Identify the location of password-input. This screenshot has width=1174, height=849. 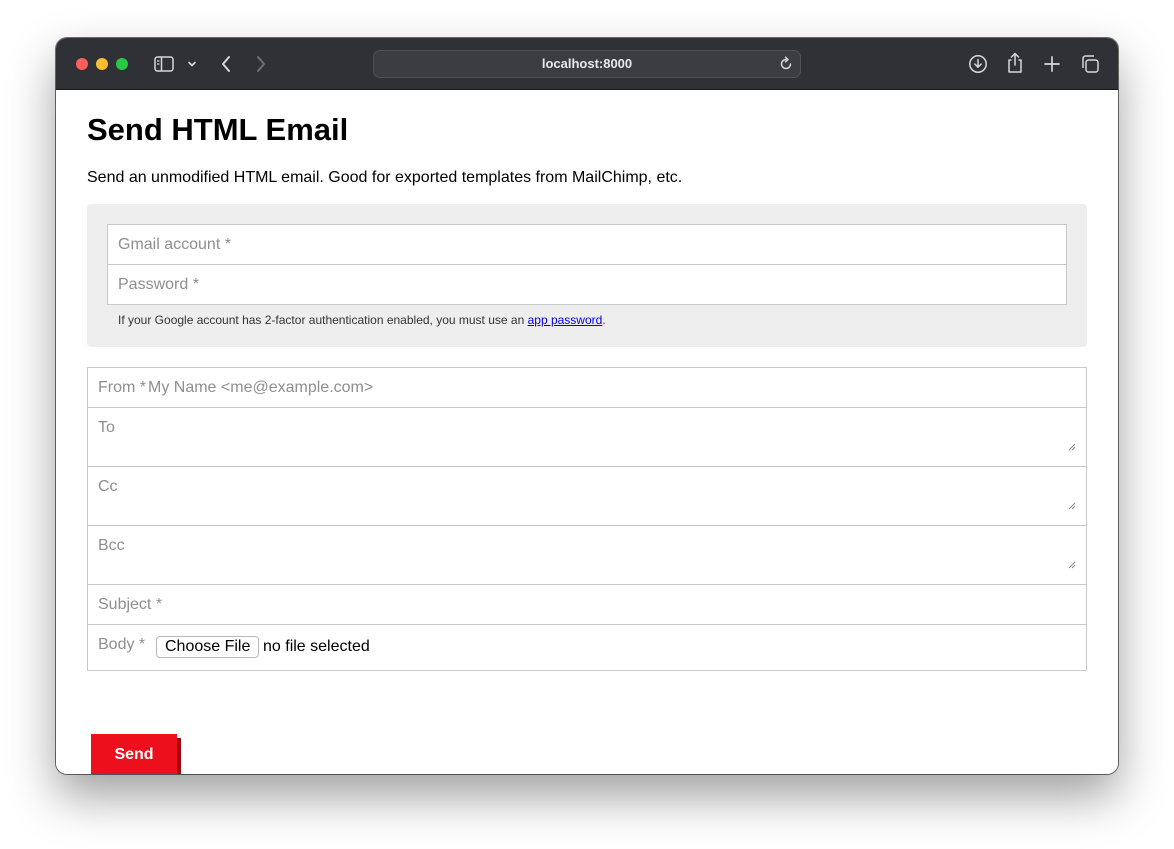
(587, 284).